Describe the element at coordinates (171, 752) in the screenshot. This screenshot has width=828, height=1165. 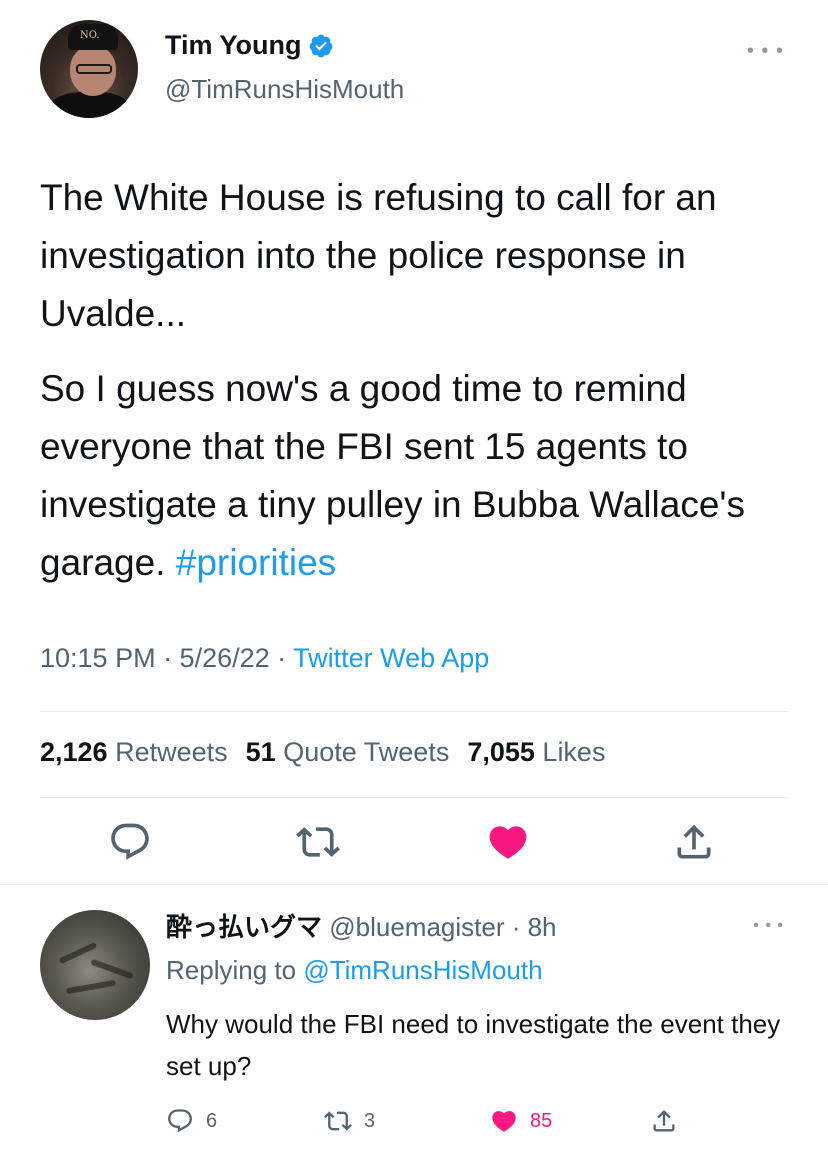
I see `retweets-label: Retweets` at that location.